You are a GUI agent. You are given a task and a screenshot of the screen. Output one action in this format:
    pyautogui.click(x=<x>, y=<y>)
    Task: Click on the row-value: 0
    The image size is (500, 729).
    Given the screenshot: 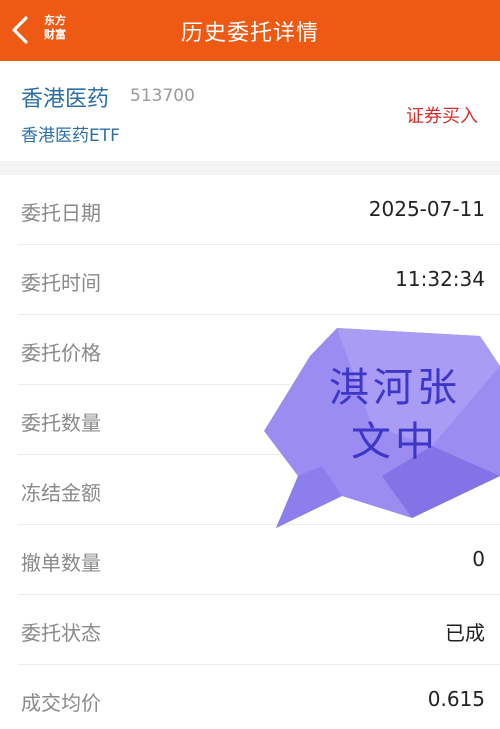 What is the action you would take?
    pyautogui.click(x=478, y=559)
    